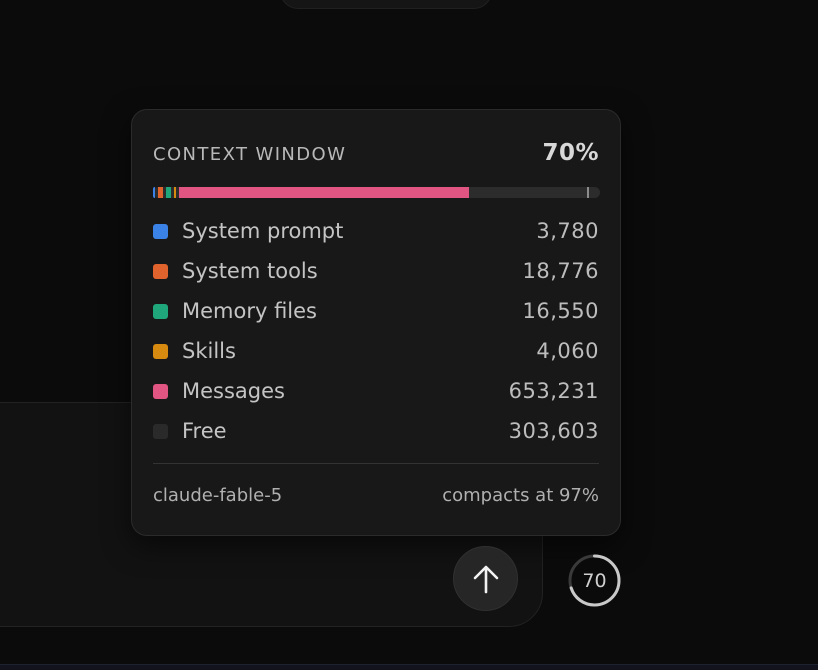 The image size is (818, 670). Describe the element at coordinates (250, 154) in the screenshot. I see `popover-title: CONTEXT WINDOW` at that location.